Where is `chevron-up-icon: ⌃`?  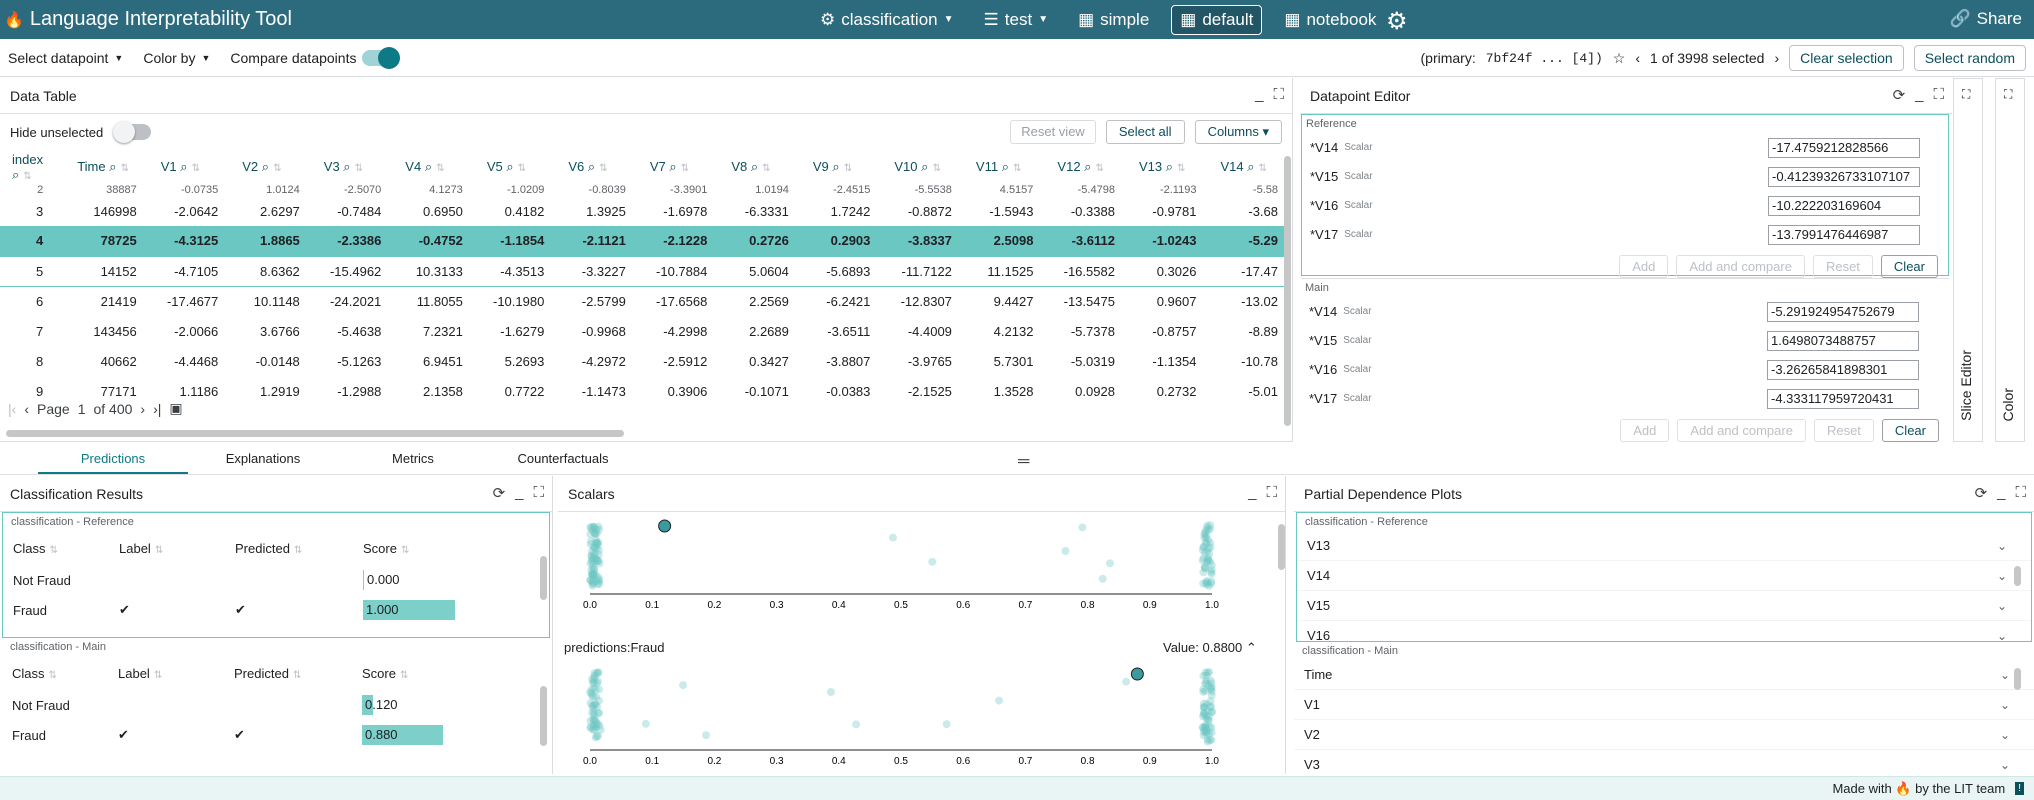 chevron-up-icon: ⌃ is located at coordinates (1251, 647).